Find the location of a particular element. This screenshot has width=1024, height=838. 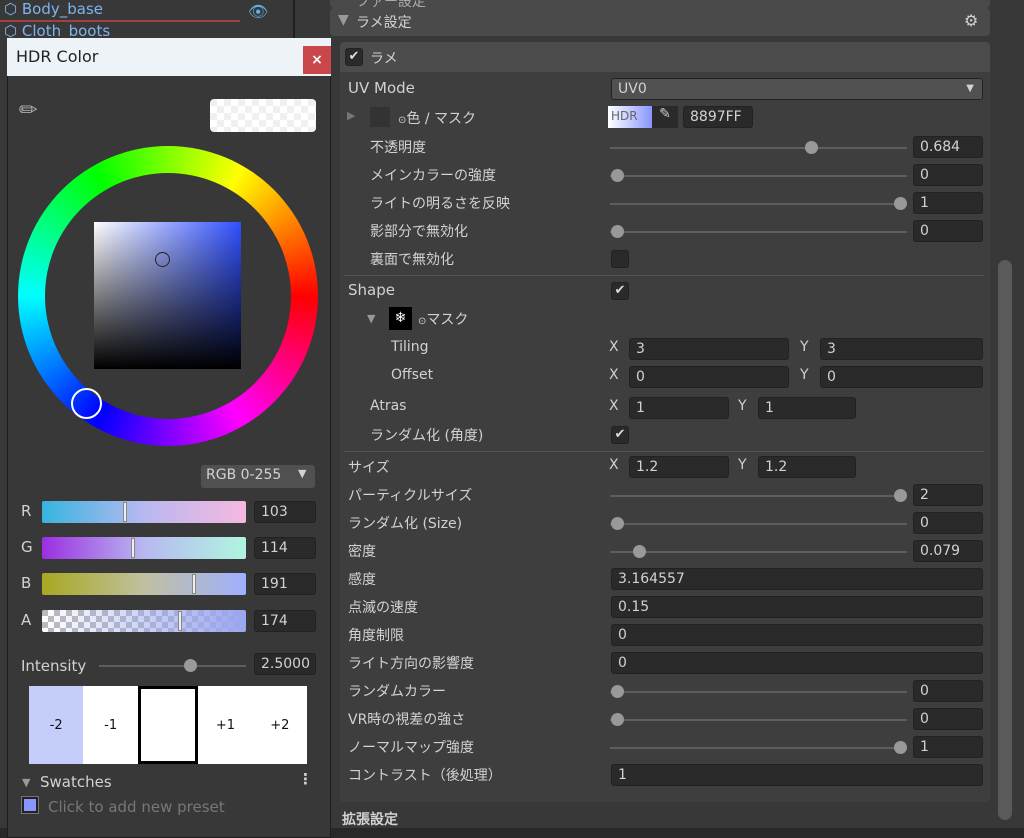

intensity-slider is located at coordinates (172, 666).